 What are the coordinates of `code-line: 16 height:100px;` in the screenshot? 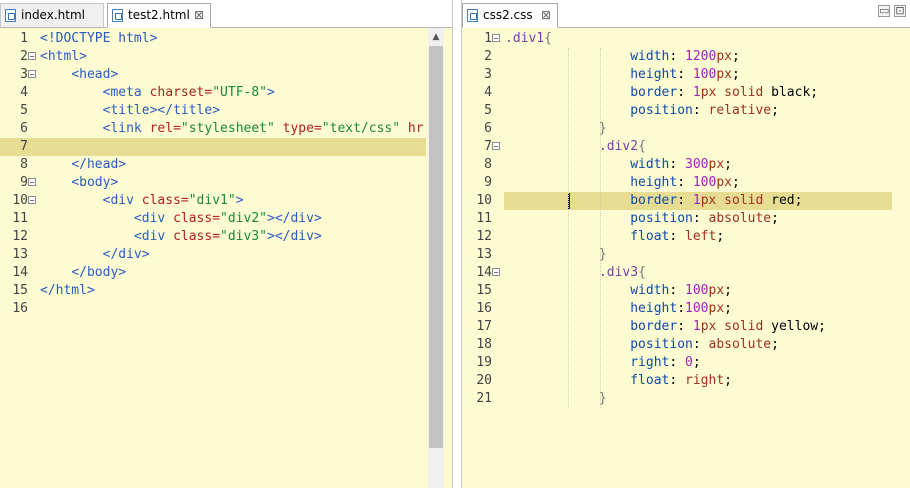 It's located at (677, 309).